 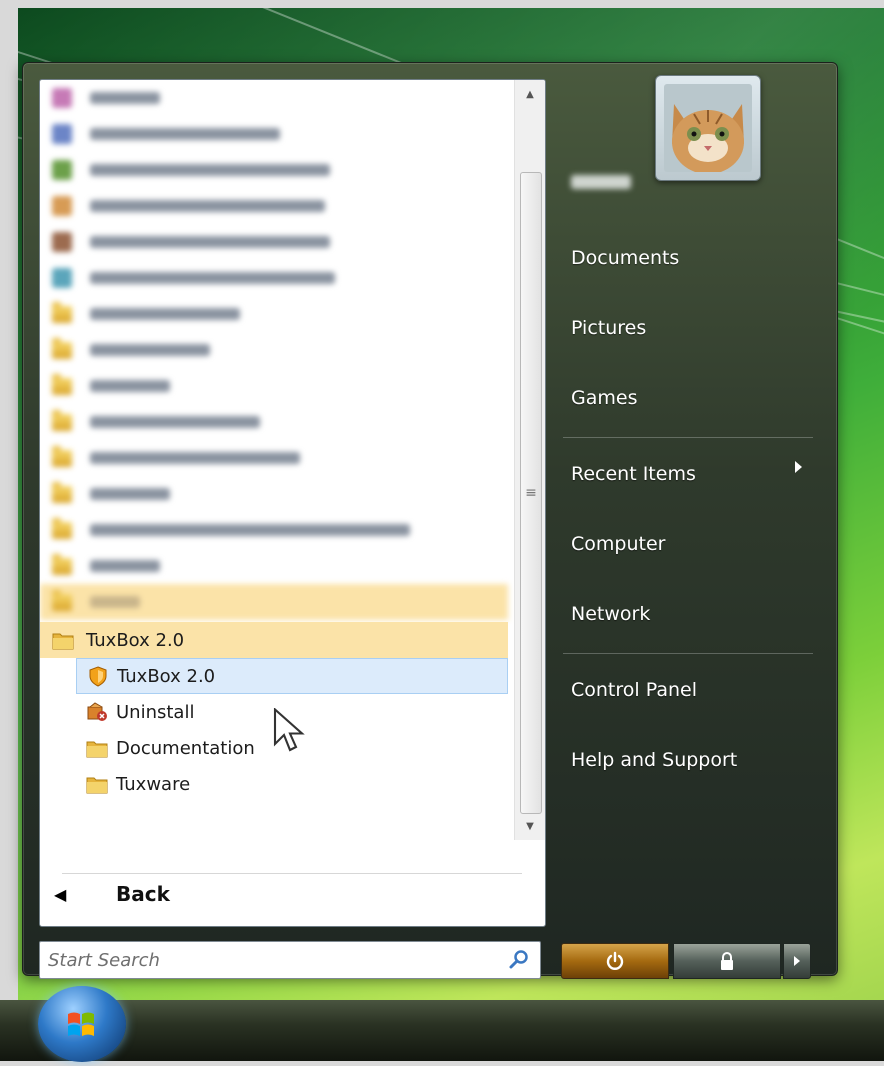 I want to click on user-name, so click(x=601, y=182).